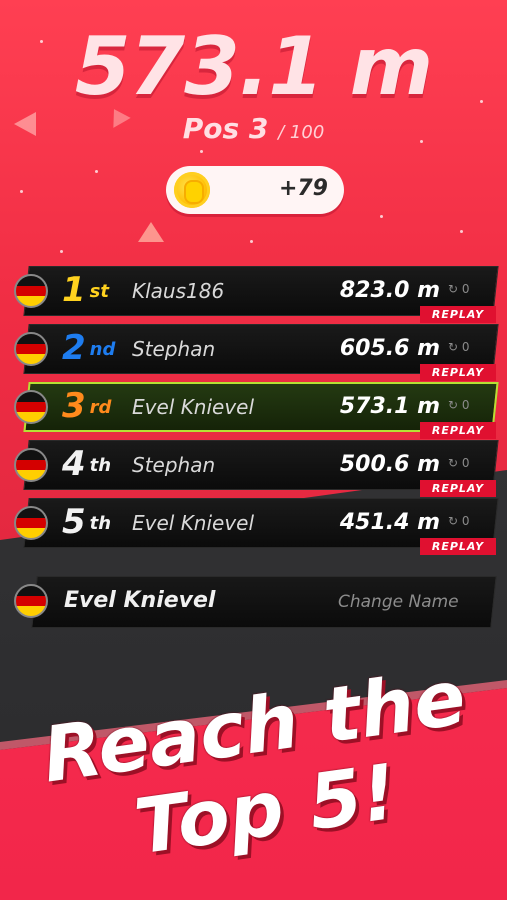  What do you see at coordinates (253, 603) in the screenshot?
I see `current-player-row: Evel Knievel Change Name` at bounding box center [253, 603].